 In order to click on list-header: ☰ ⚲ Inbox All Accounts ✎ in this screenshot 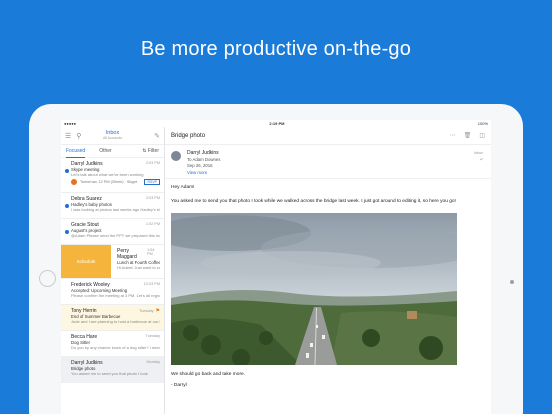, I will do `click(112, 136)`.